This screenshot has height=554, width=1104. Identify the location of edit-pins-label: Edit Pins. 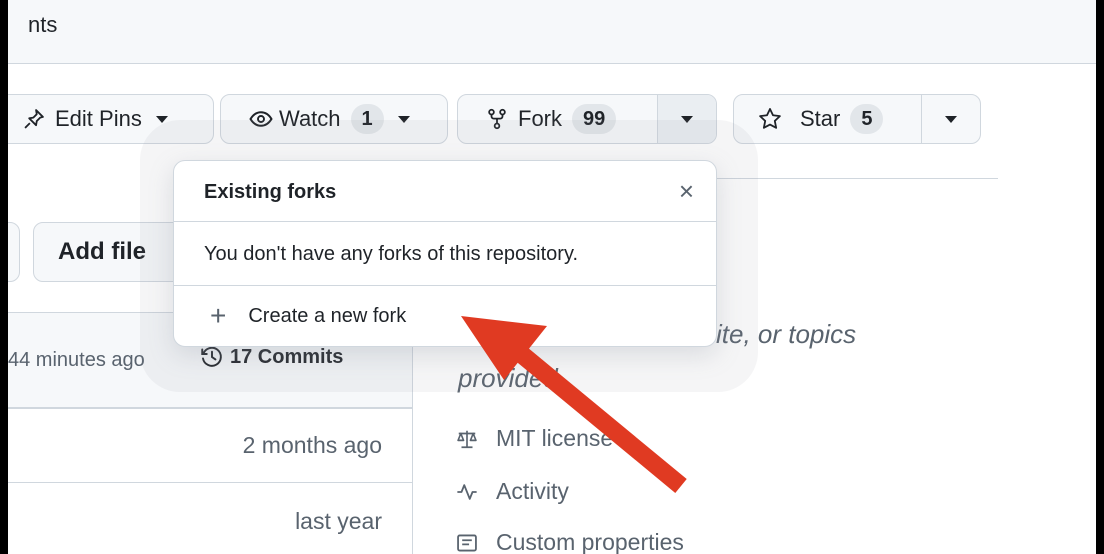
(98, 118).